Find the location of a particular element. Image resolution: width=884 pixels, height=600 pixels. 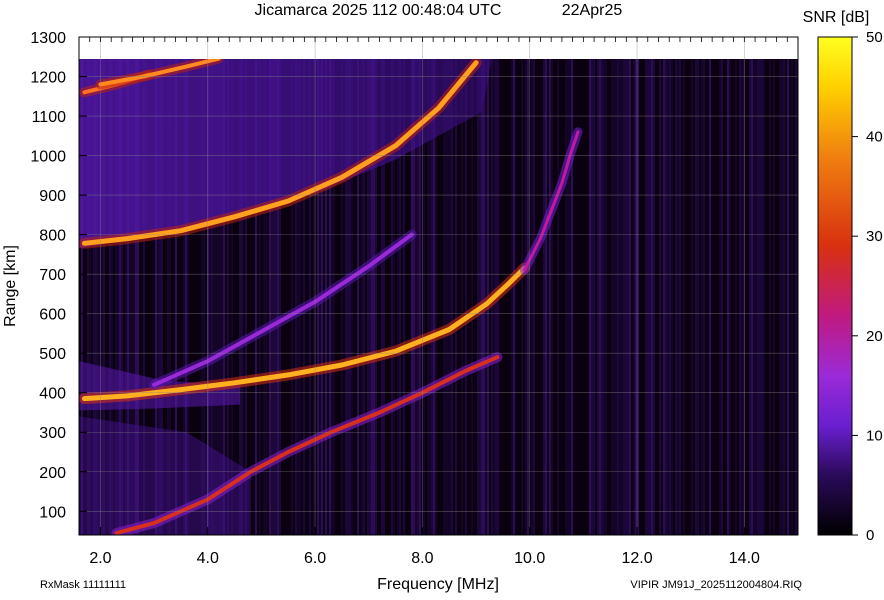

x-tick-label: 6.0 is located at coordinates (315, 558).